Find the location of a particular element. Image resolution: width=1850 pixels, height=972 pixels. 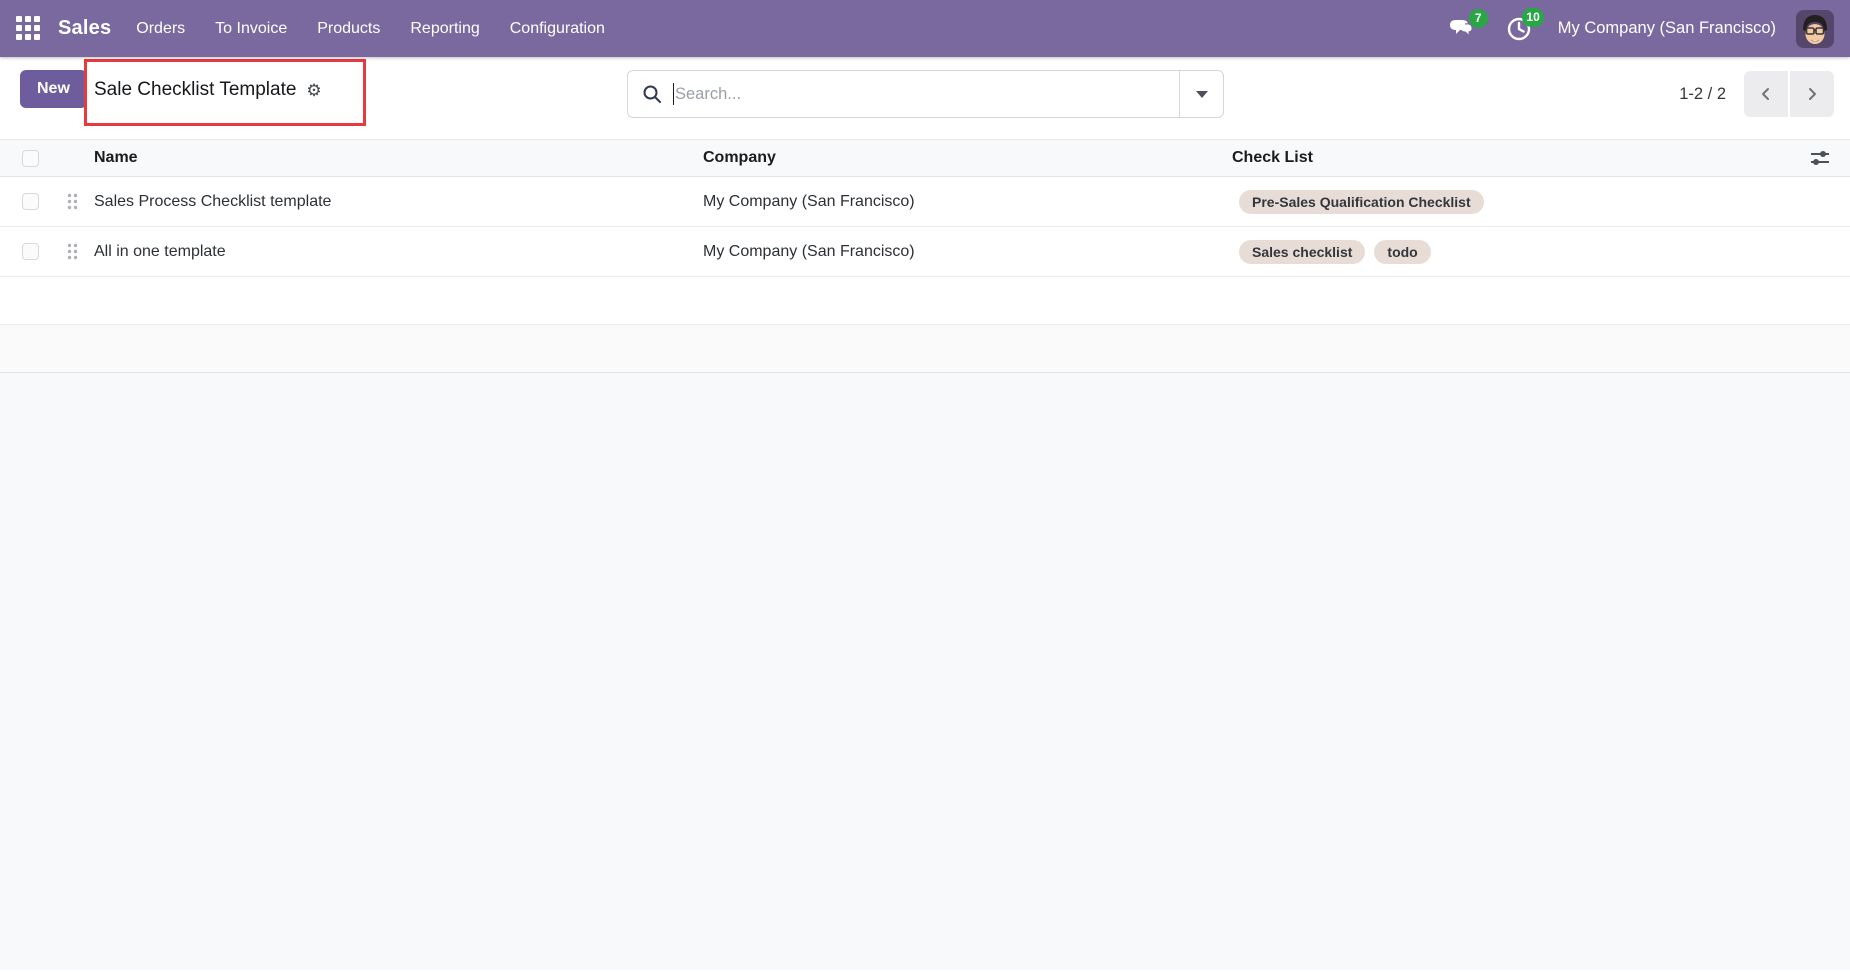

avatar-image is located at coordinates (1815, 28).